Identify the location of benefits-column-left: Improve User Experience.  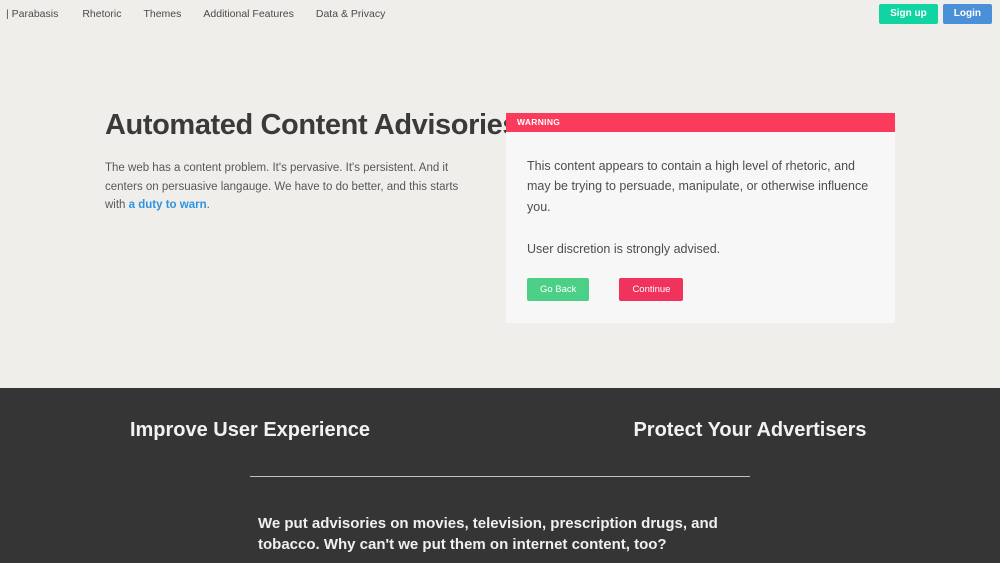
(250, 430).